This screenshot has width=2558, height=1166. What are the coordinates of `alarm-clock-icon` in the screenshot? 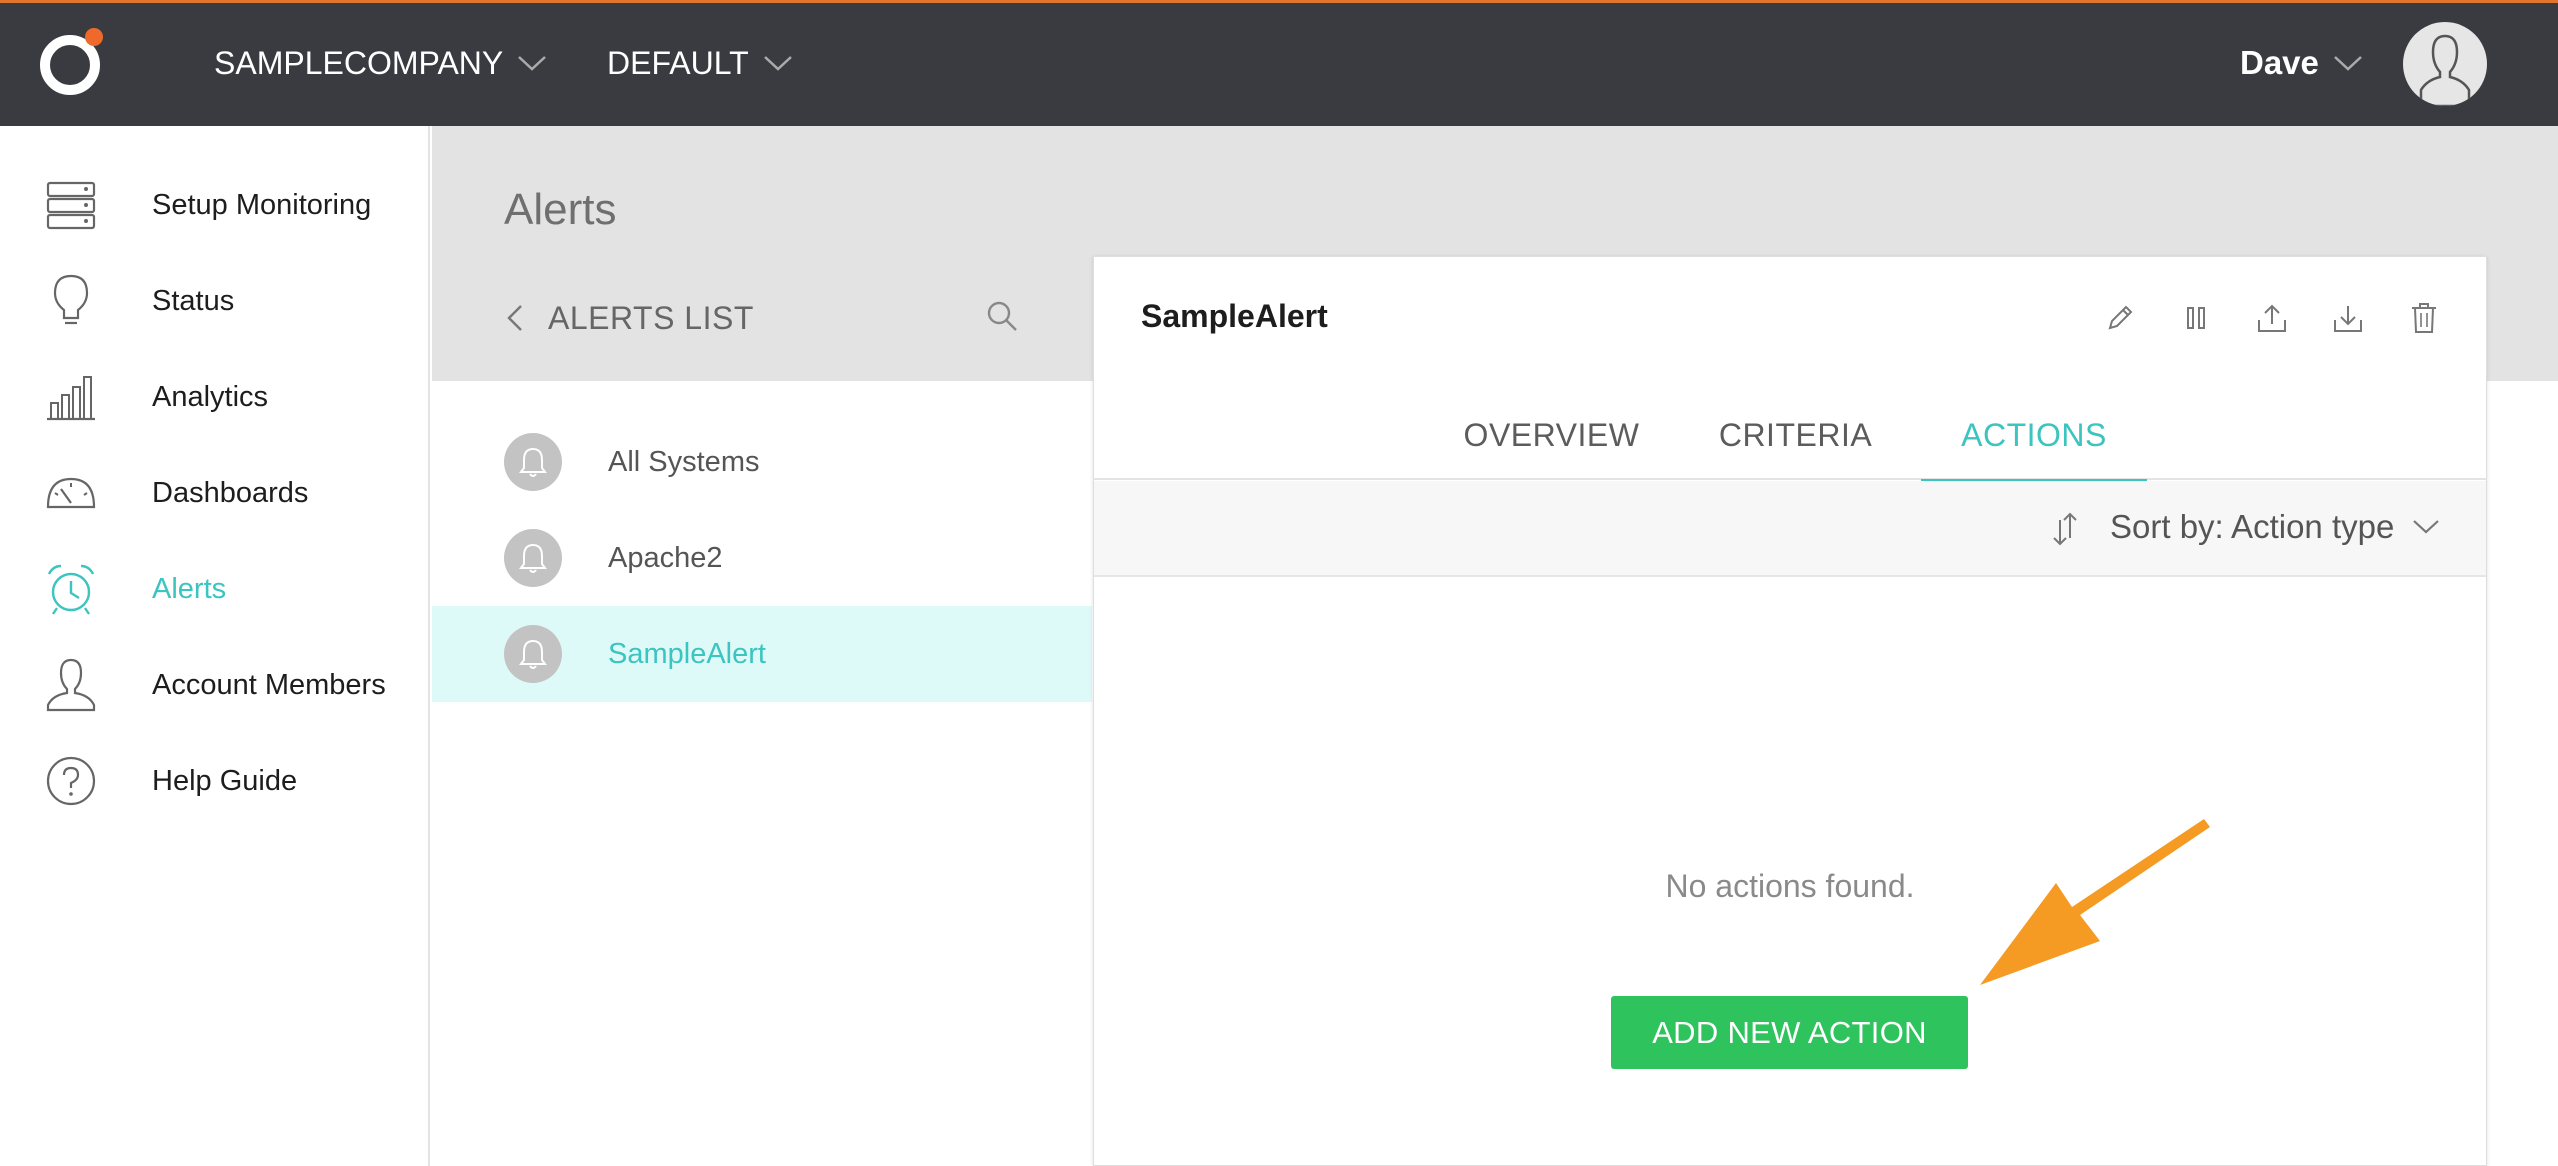 It's located at (71, 589).